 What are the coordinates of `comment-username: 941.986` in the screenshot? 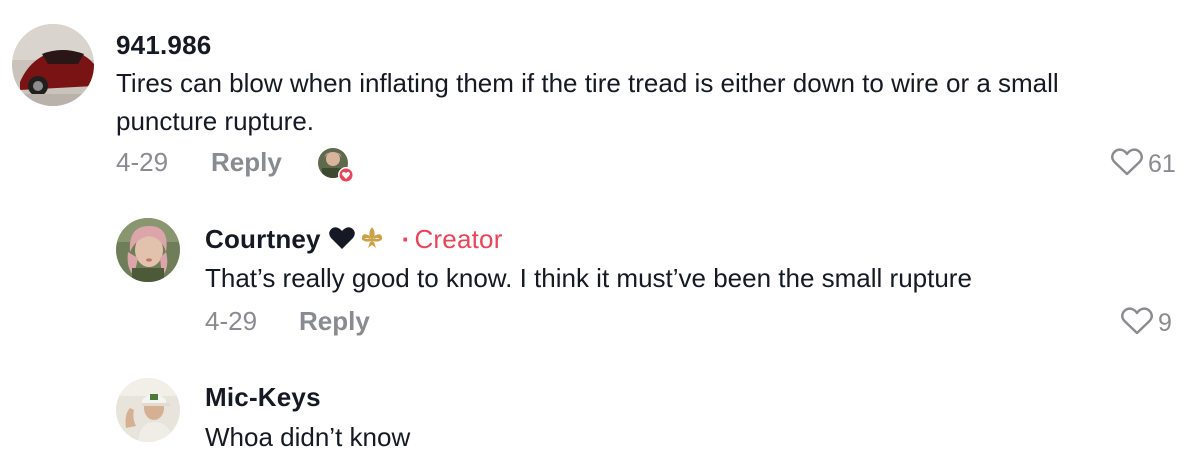 It's located at (163, 45).